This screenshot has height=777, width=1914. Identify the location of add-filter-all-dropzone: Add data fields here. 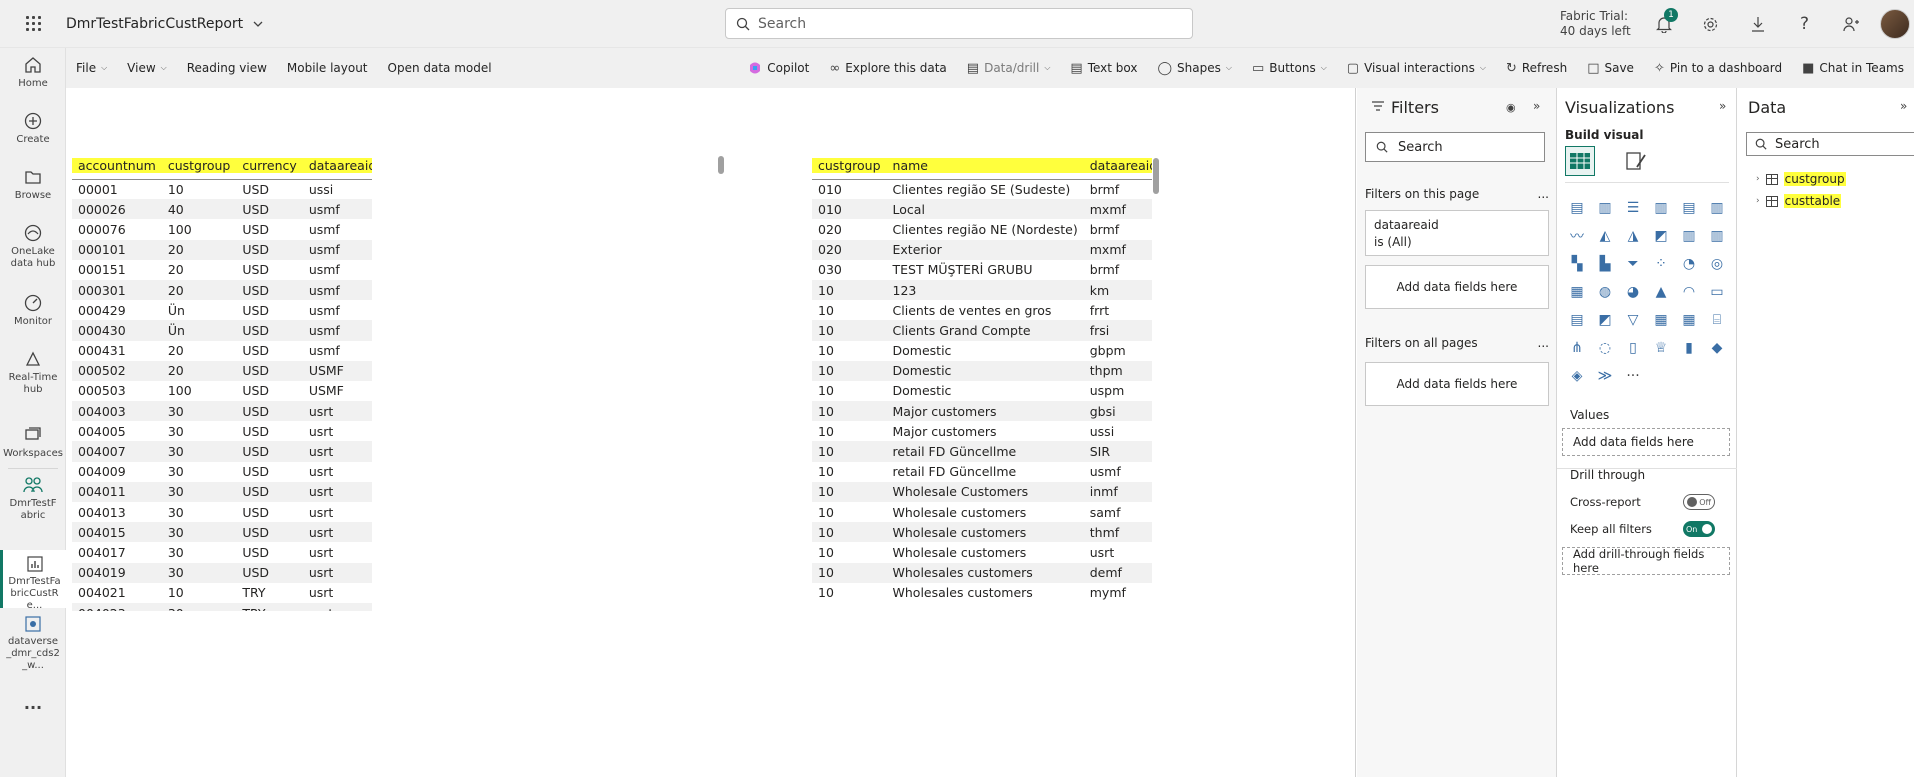
(1457, 384).